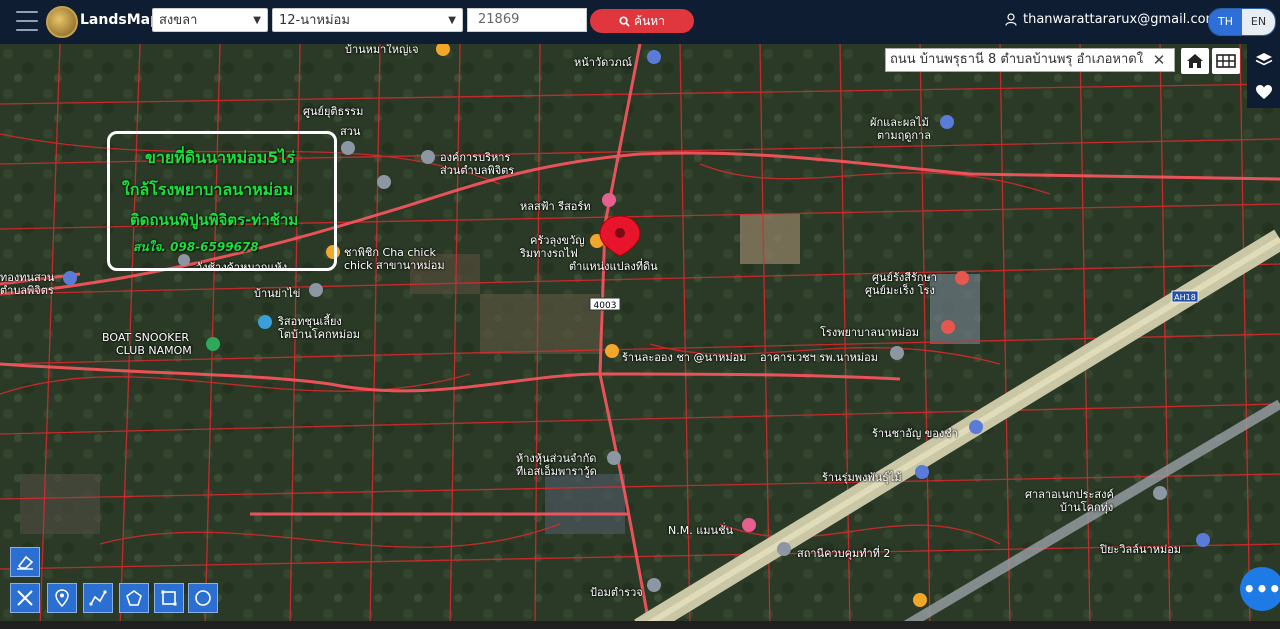 The width and height of the screenshot is (1280, 629). I want to click on language-toggle: TH EN, so click(1242, 22).